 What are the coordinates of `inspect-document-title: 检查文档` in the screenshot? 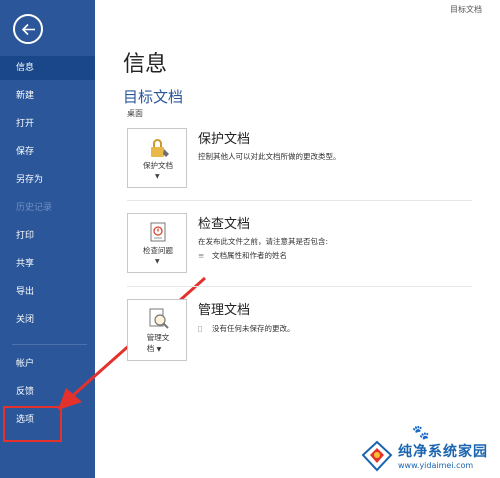 It's located at (224, 224).